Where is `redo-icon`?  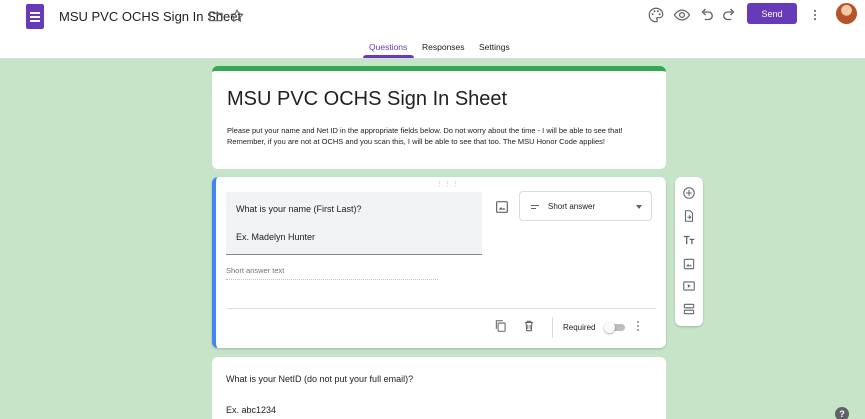 redo-icon is located at coordinates (729, 15).